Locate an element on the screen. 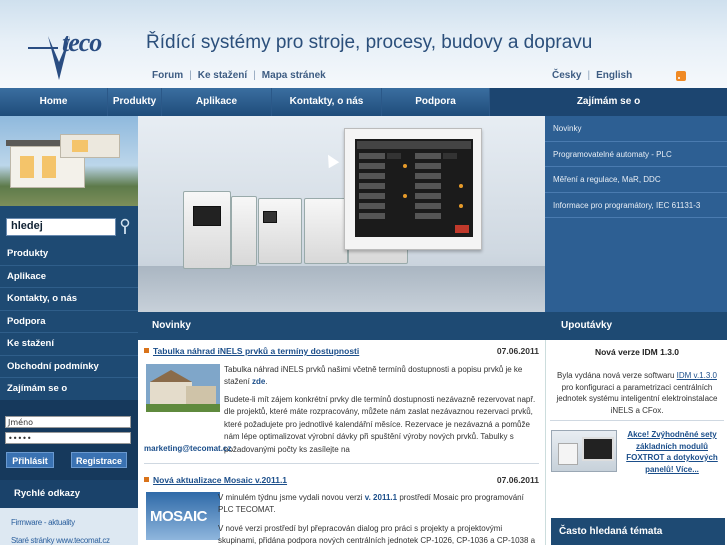 Image resolution: width=727 pixels, height=545 pixels. quick-link-old-site: Staré stránky www.tecomat.cz is located at coordinates (60, 540).